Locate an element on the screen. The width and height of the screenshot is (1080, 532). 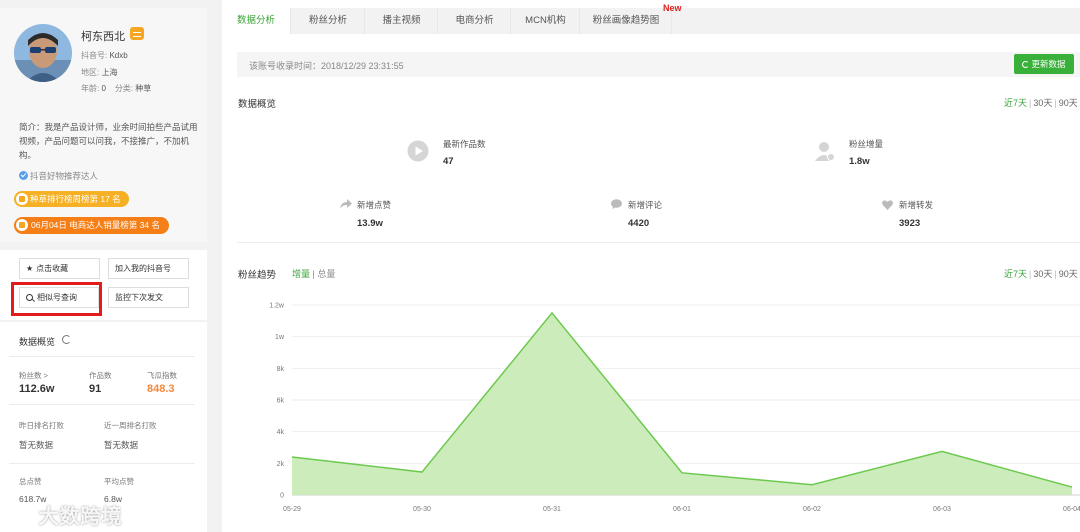
region-value: 上海 is located at coordinates (109, 72).